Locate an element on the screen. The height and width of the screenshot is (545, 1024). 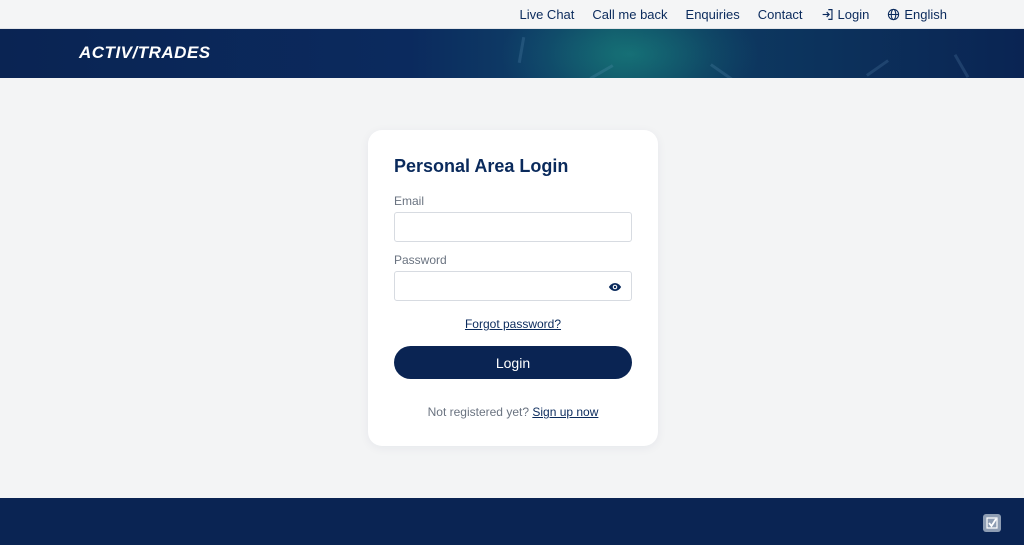
password-label: Password is located at coordinates (420, 260).